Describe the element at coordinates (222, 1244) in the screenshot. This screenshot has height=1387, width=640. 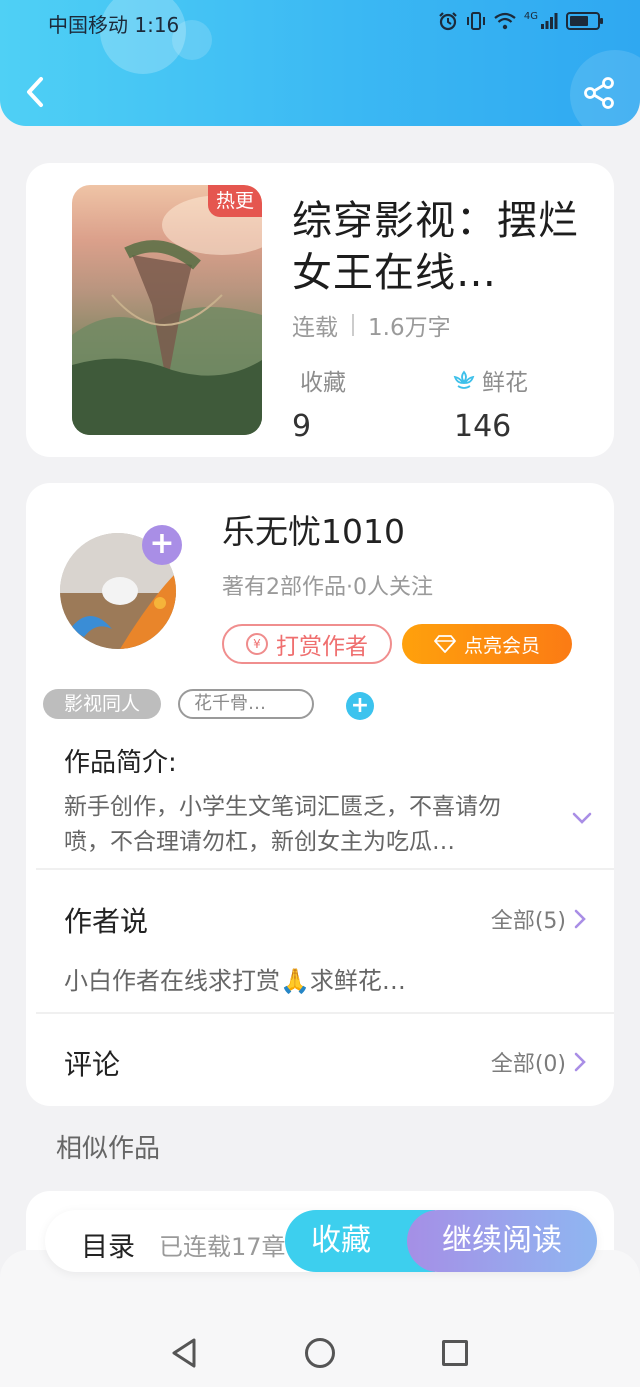
I see `chapter-count: 已连载17章` at that location.